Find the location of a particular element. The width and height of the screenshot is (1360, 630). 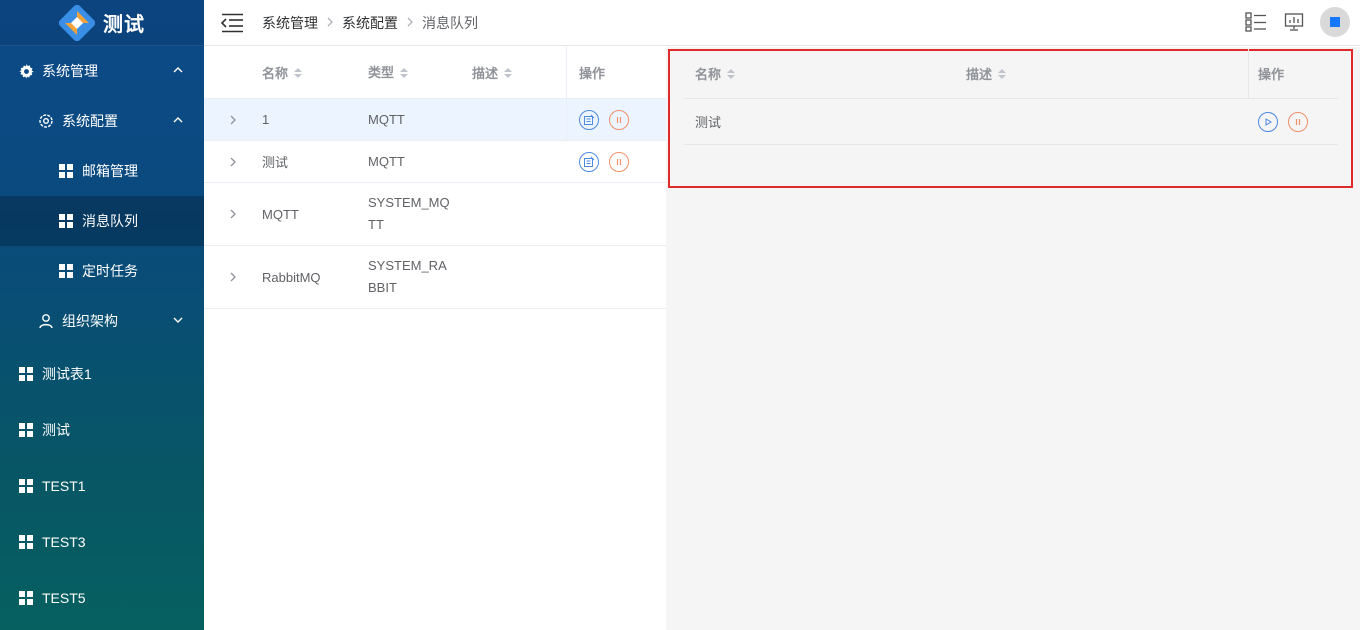

subscription-table: 名称 描述 操作 测试 is located at coordinates (1011, 97).